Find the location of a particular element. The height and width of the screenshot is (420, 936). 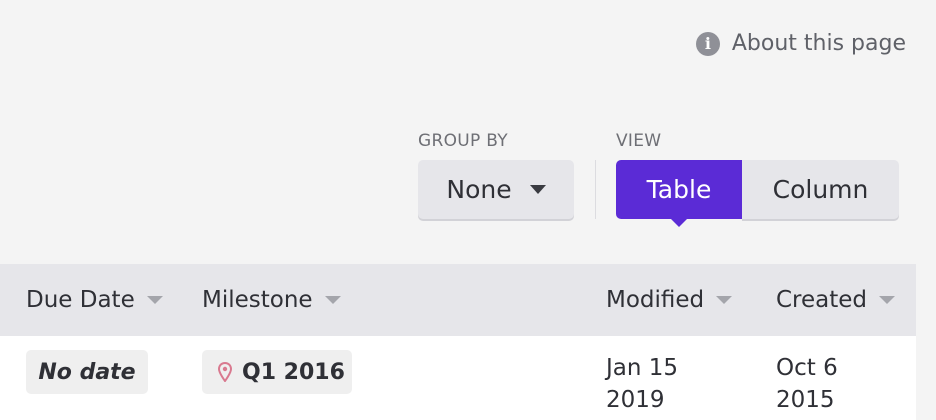

created-year: 2015 is located at coordinates (805, 400).